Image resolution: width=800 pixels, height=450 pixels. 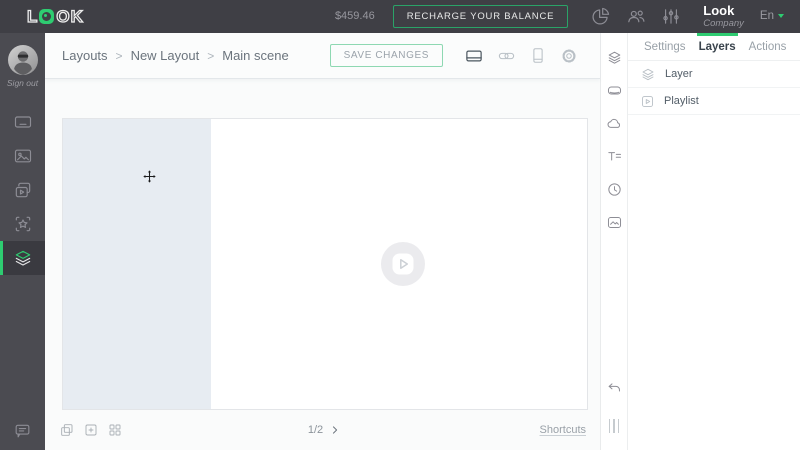 What do you see at coordinates (538, 55) in the screenshot?
I see `portrait-orientation-icon` at bounding box center [538, 55].